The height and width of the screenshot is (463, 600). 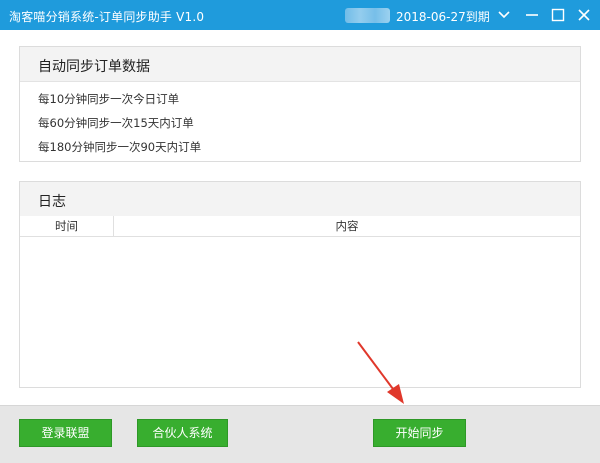 What do you see at coordinates (300, 15) in the screenshot?
I see `title-bar: 淘客喵分销系统-订单同步助手 V1.0 2018-06-27到期` at bounding box center [300, 15].